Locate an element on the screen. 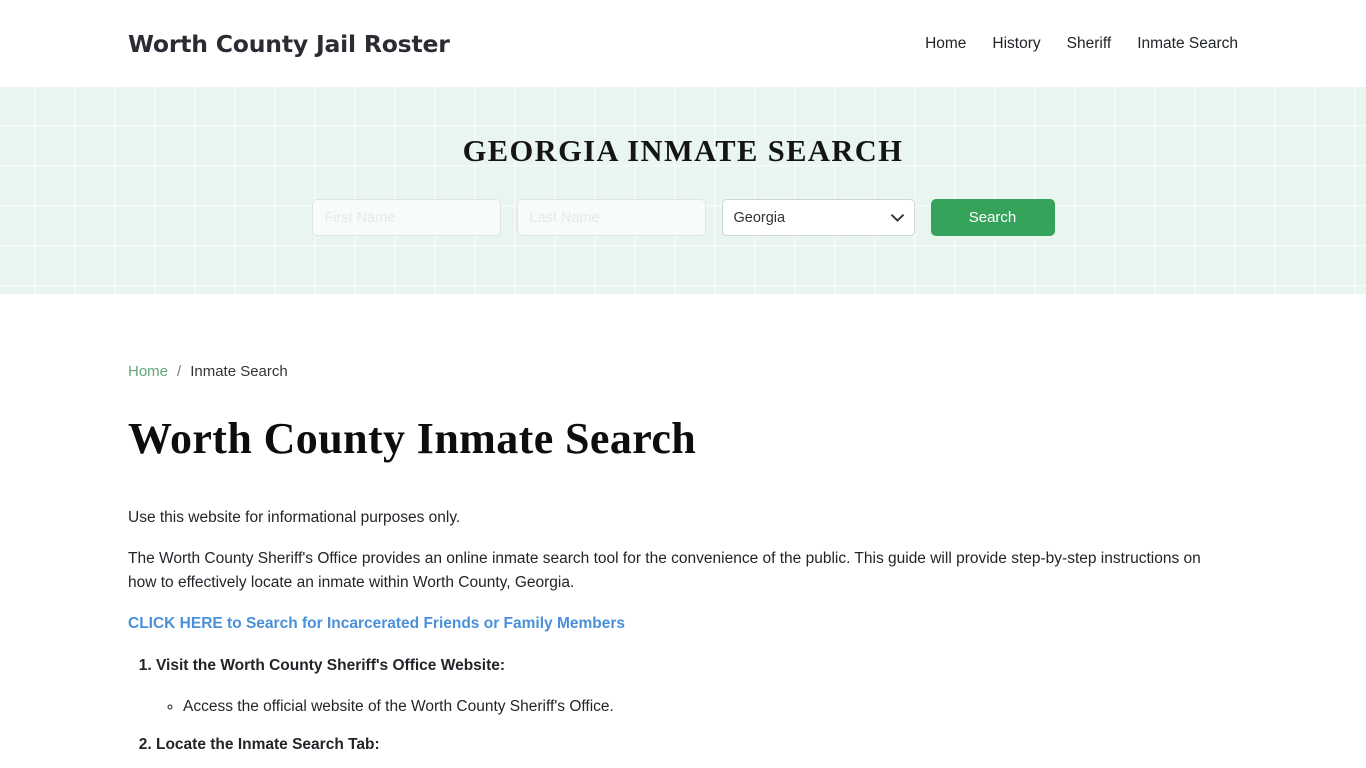 This screenshot has height=768, width=1366. state-select-wrapper: Georgia is located at coordinates (818, 217).